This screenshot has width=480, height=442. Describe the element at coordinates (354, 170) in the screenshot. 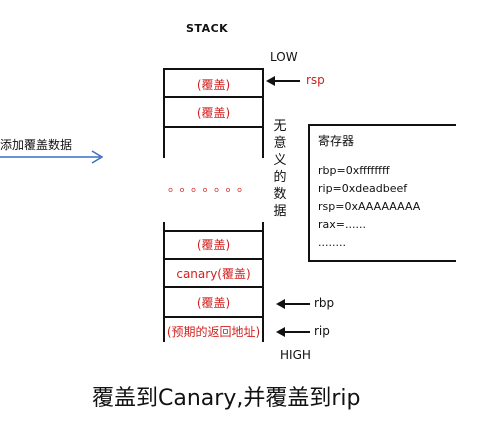

I see `register-line: rbp=0xffffffff` at that location.